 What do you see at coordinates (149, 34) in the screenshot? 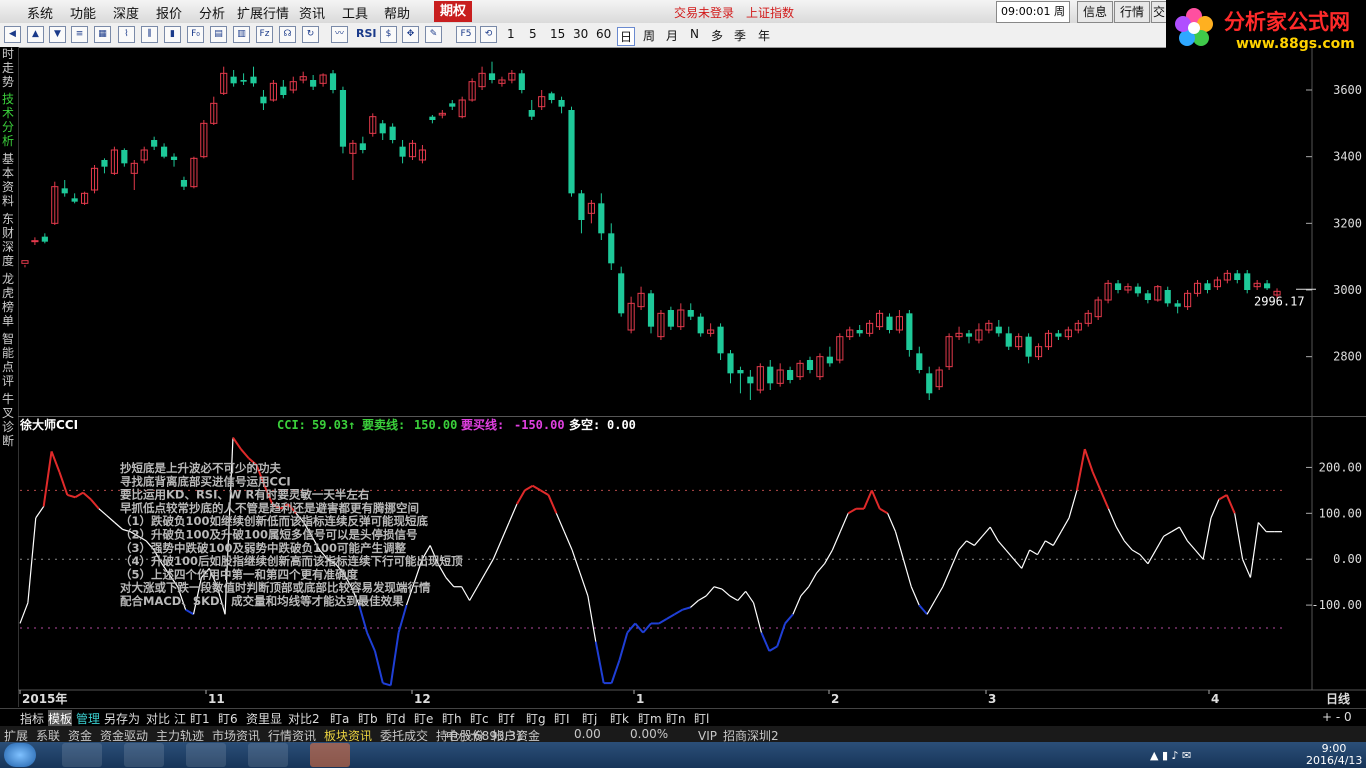
I see `candle-icon: ⫼` at bounding box center [149, 34].